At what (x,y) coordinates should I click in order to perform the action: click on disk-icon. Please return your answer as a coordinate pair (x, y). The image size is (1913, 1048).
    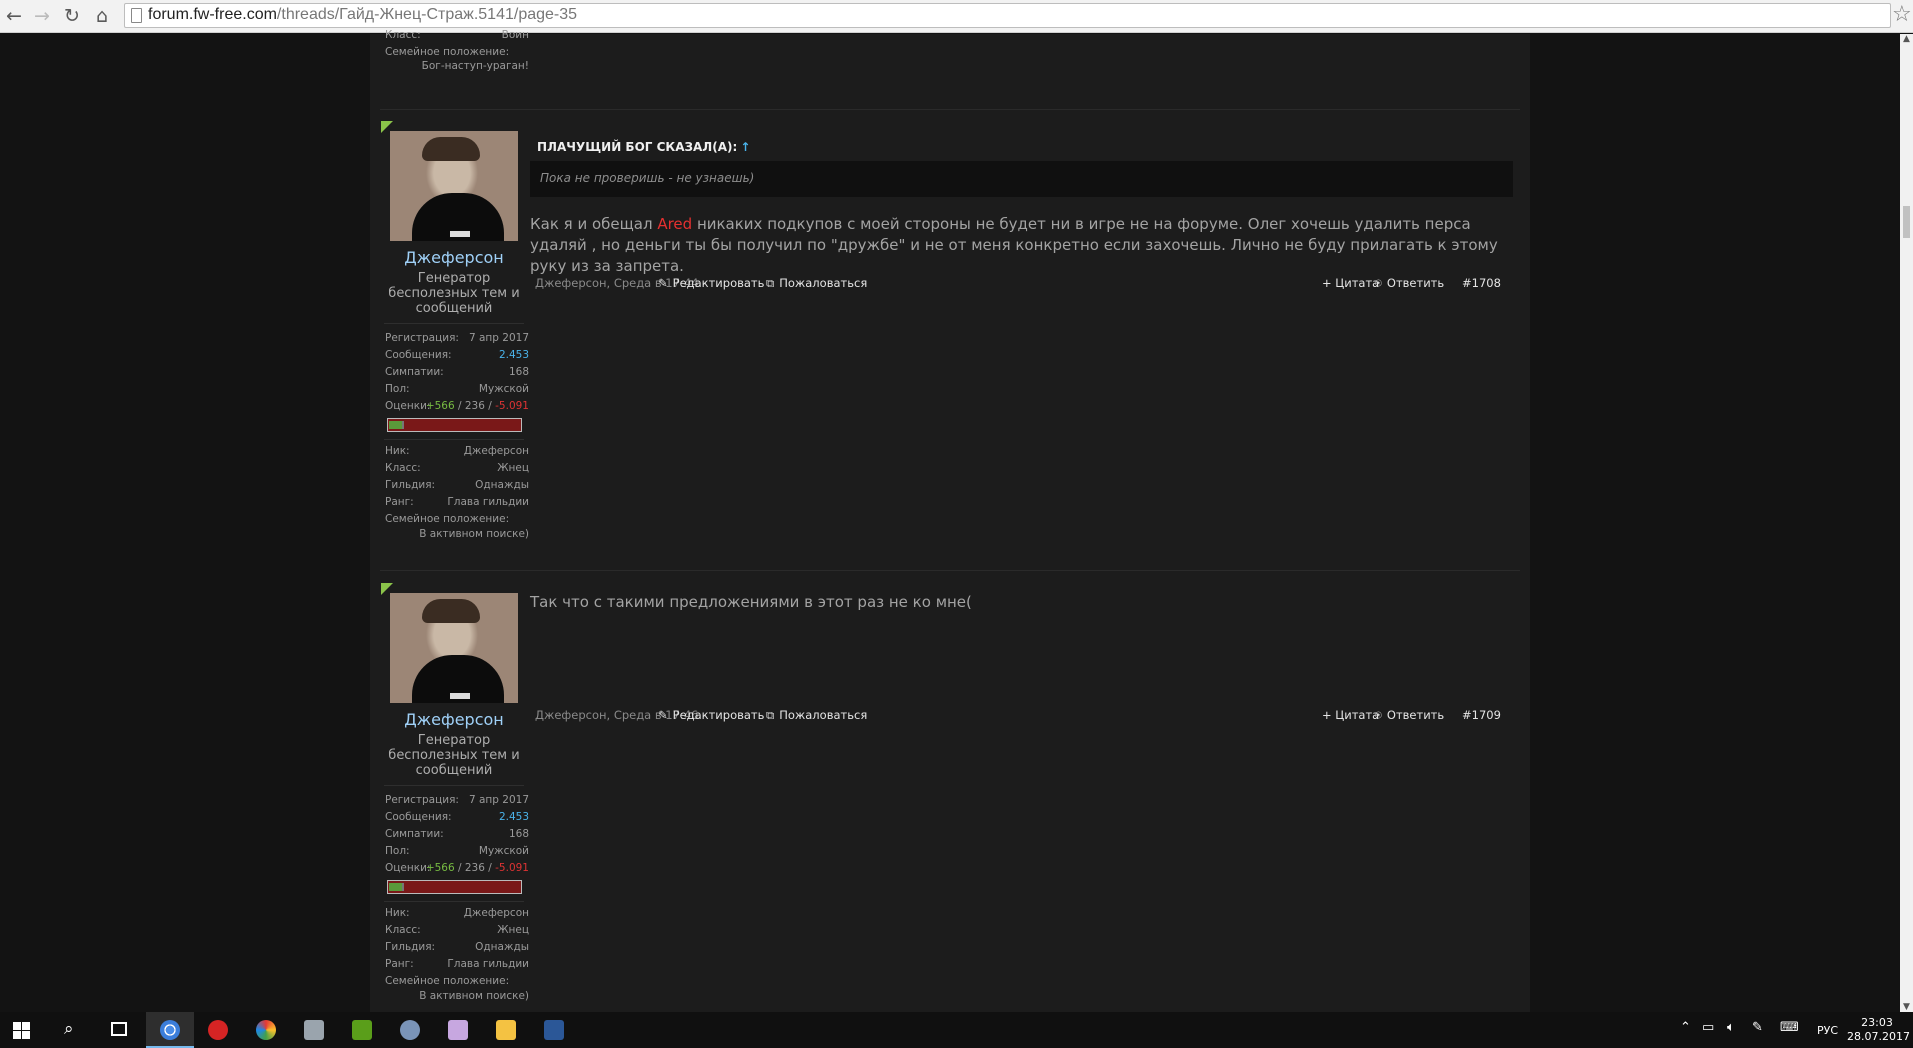
    Looking at the image, I should click on (314, 1030).